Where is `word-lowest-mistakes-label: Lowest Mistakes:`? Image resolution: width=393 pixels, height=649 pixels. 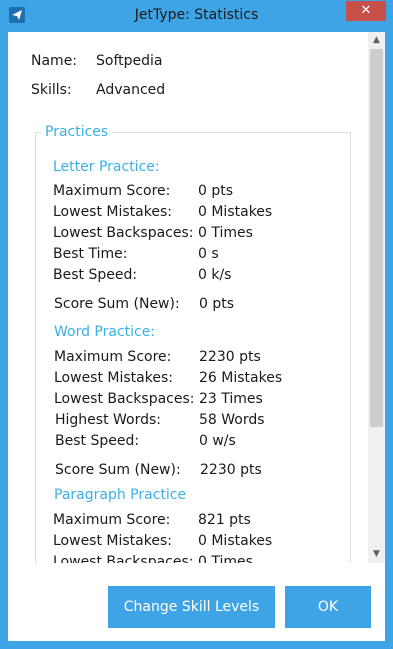 word-lowest-mistakes-label: Lowest Mistakes: is located at coordinates (113, 378).